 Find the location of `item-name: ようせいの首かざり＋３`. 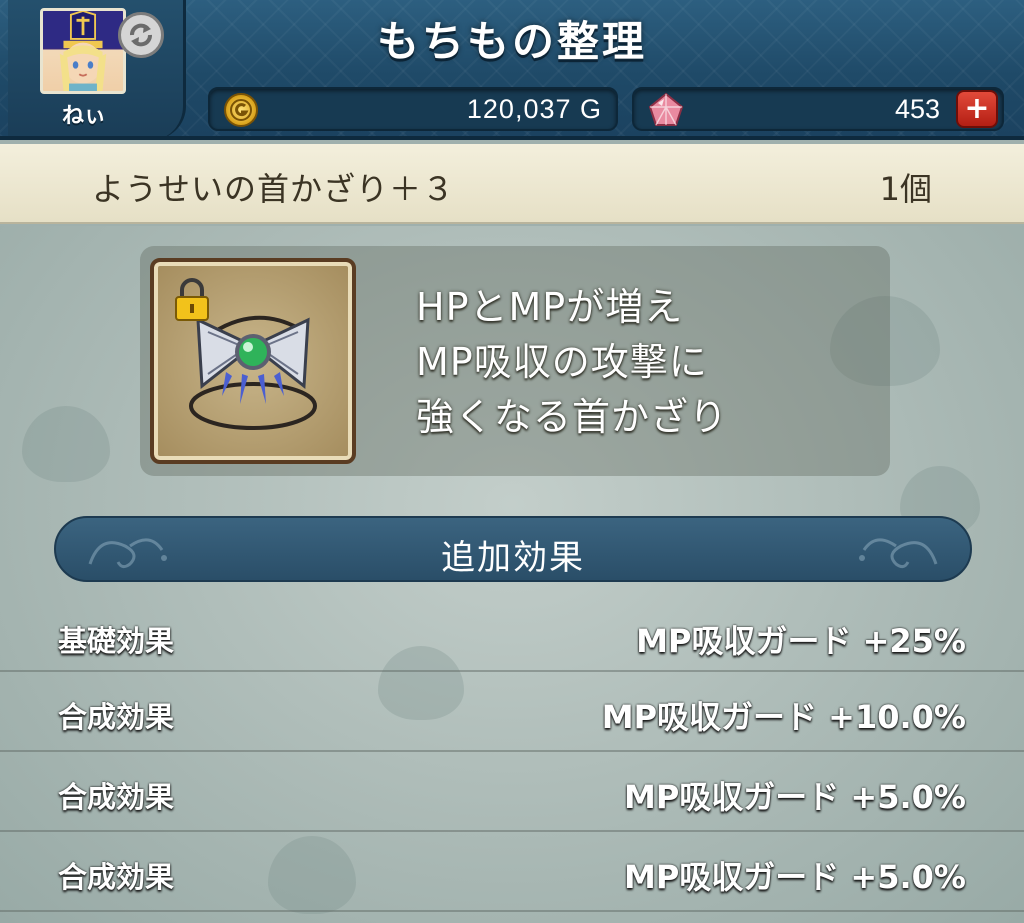

item-name: ようせいの首かざり＋３ is located at coordinates (274, 189).